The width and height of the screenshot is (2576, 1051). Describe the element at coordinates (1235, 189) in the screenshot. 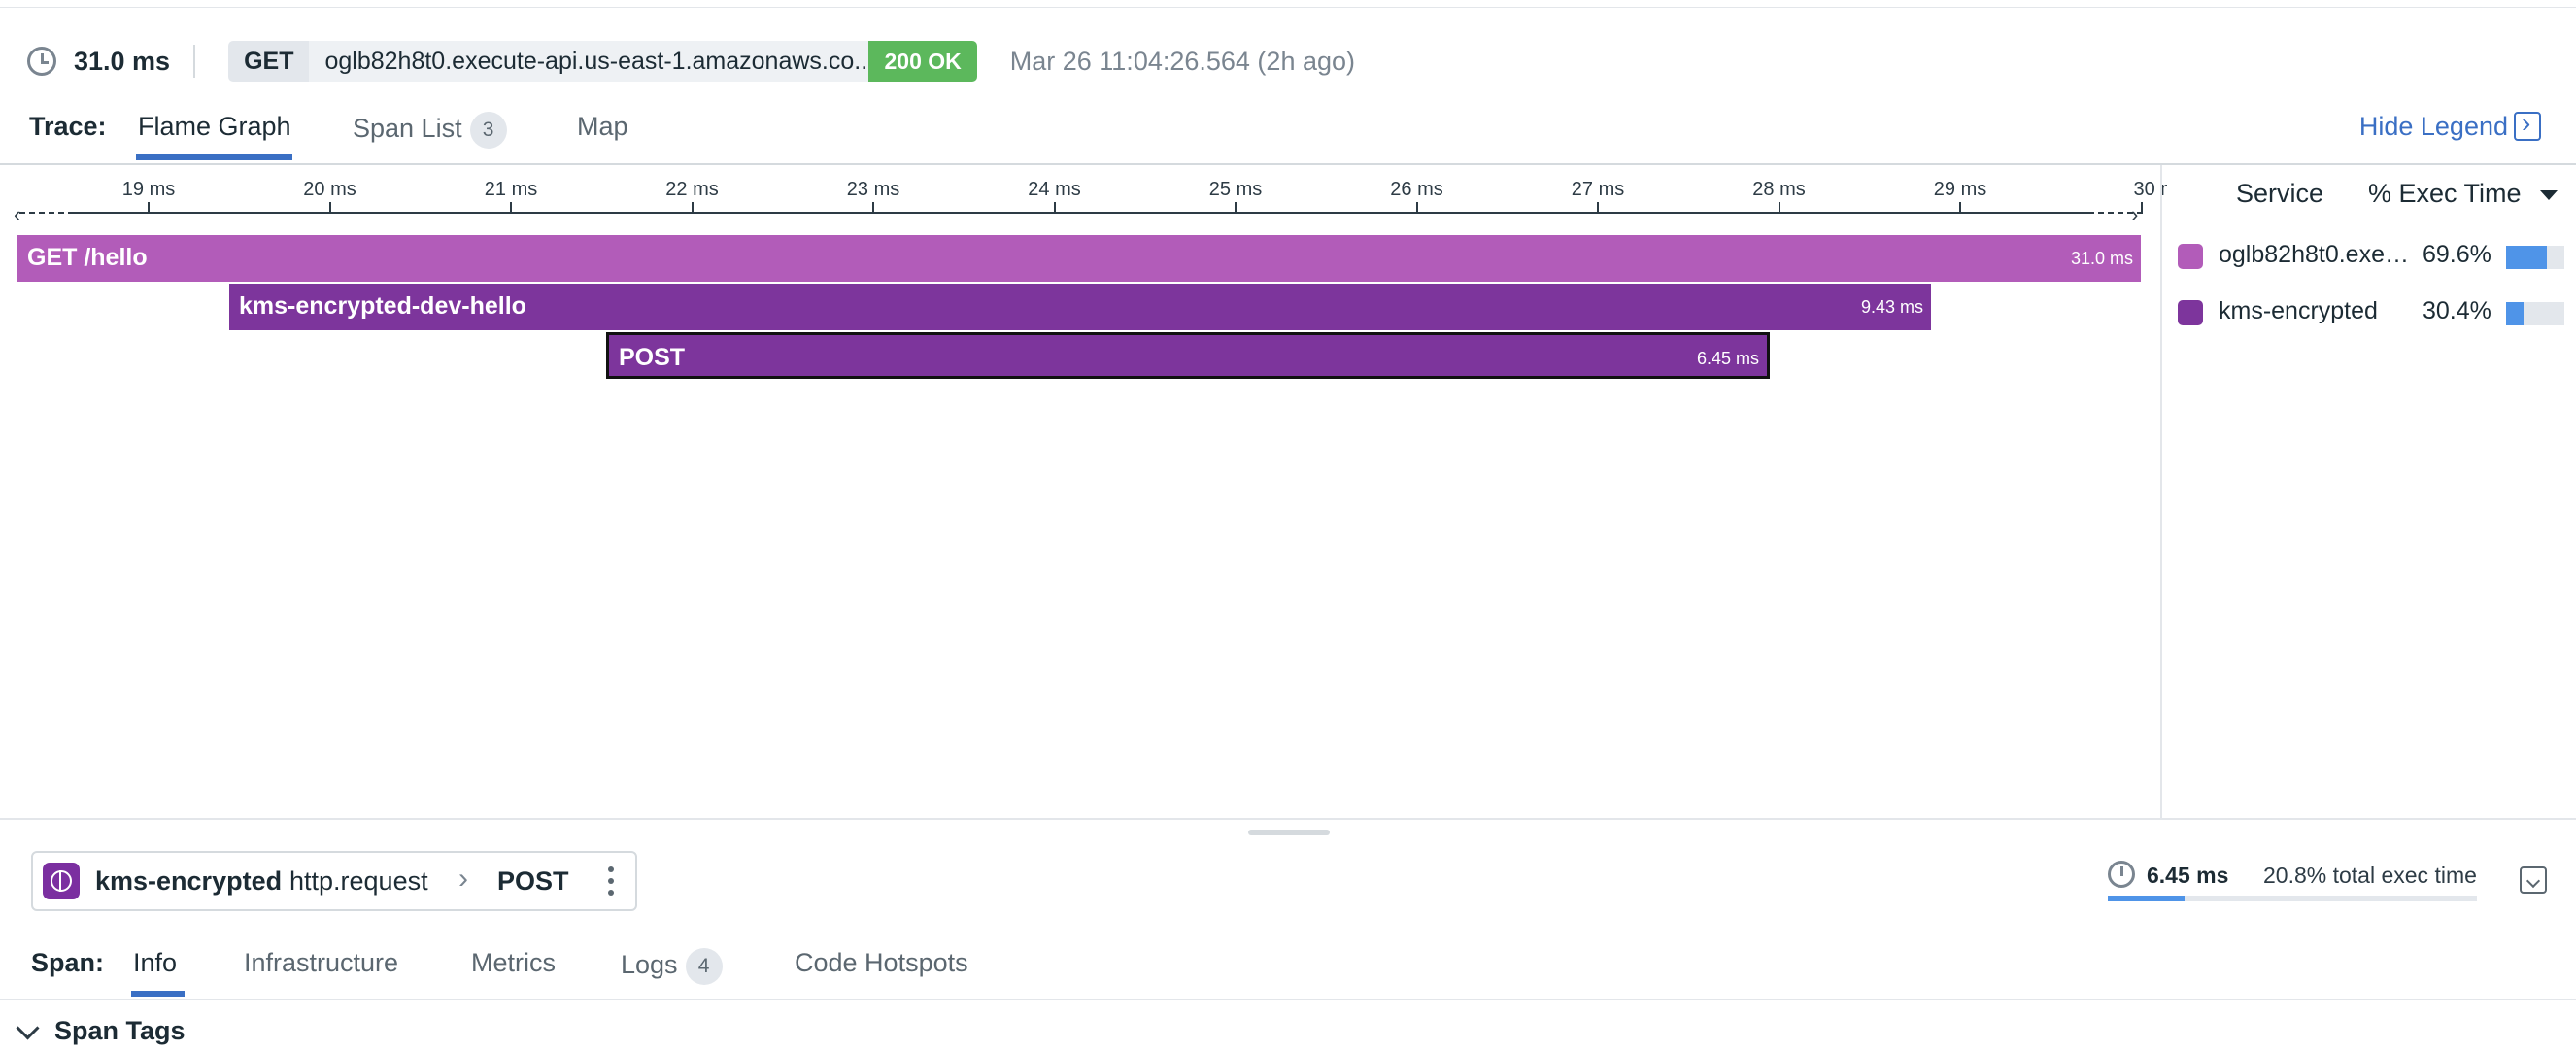

I see `axis-tick-label: 25 ms` at that location.